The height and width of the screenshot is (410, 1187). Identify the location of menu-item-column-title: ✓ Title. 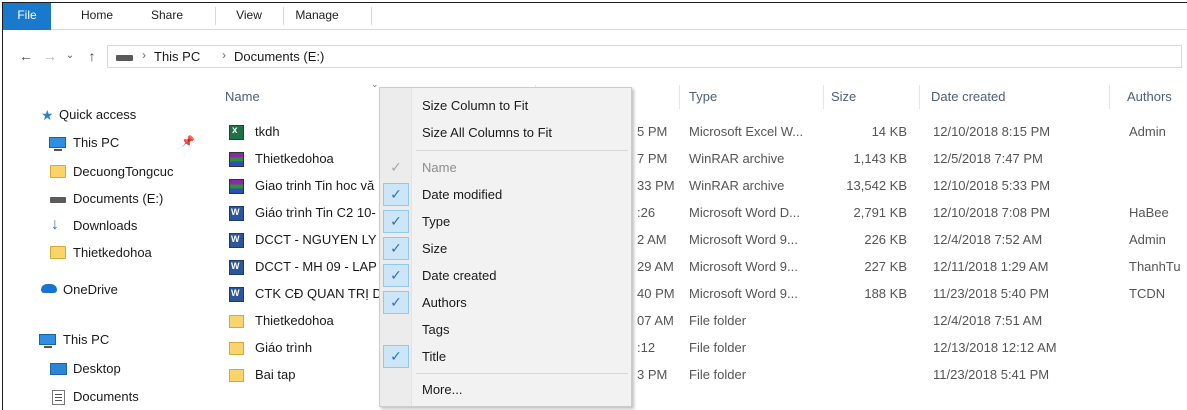
(505, 356).